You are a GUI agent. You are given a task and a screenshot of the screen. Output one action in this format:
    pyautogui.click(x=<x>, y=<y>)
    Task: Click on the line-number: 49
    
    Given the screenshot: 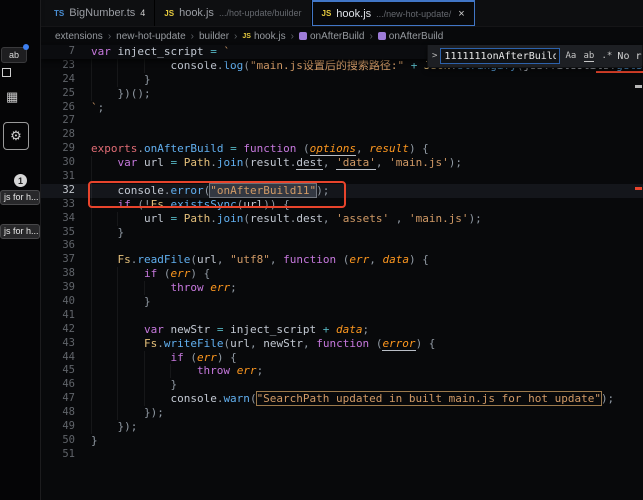 What is the action you would take?
    pyautogui.click(x=66, y=427)
    